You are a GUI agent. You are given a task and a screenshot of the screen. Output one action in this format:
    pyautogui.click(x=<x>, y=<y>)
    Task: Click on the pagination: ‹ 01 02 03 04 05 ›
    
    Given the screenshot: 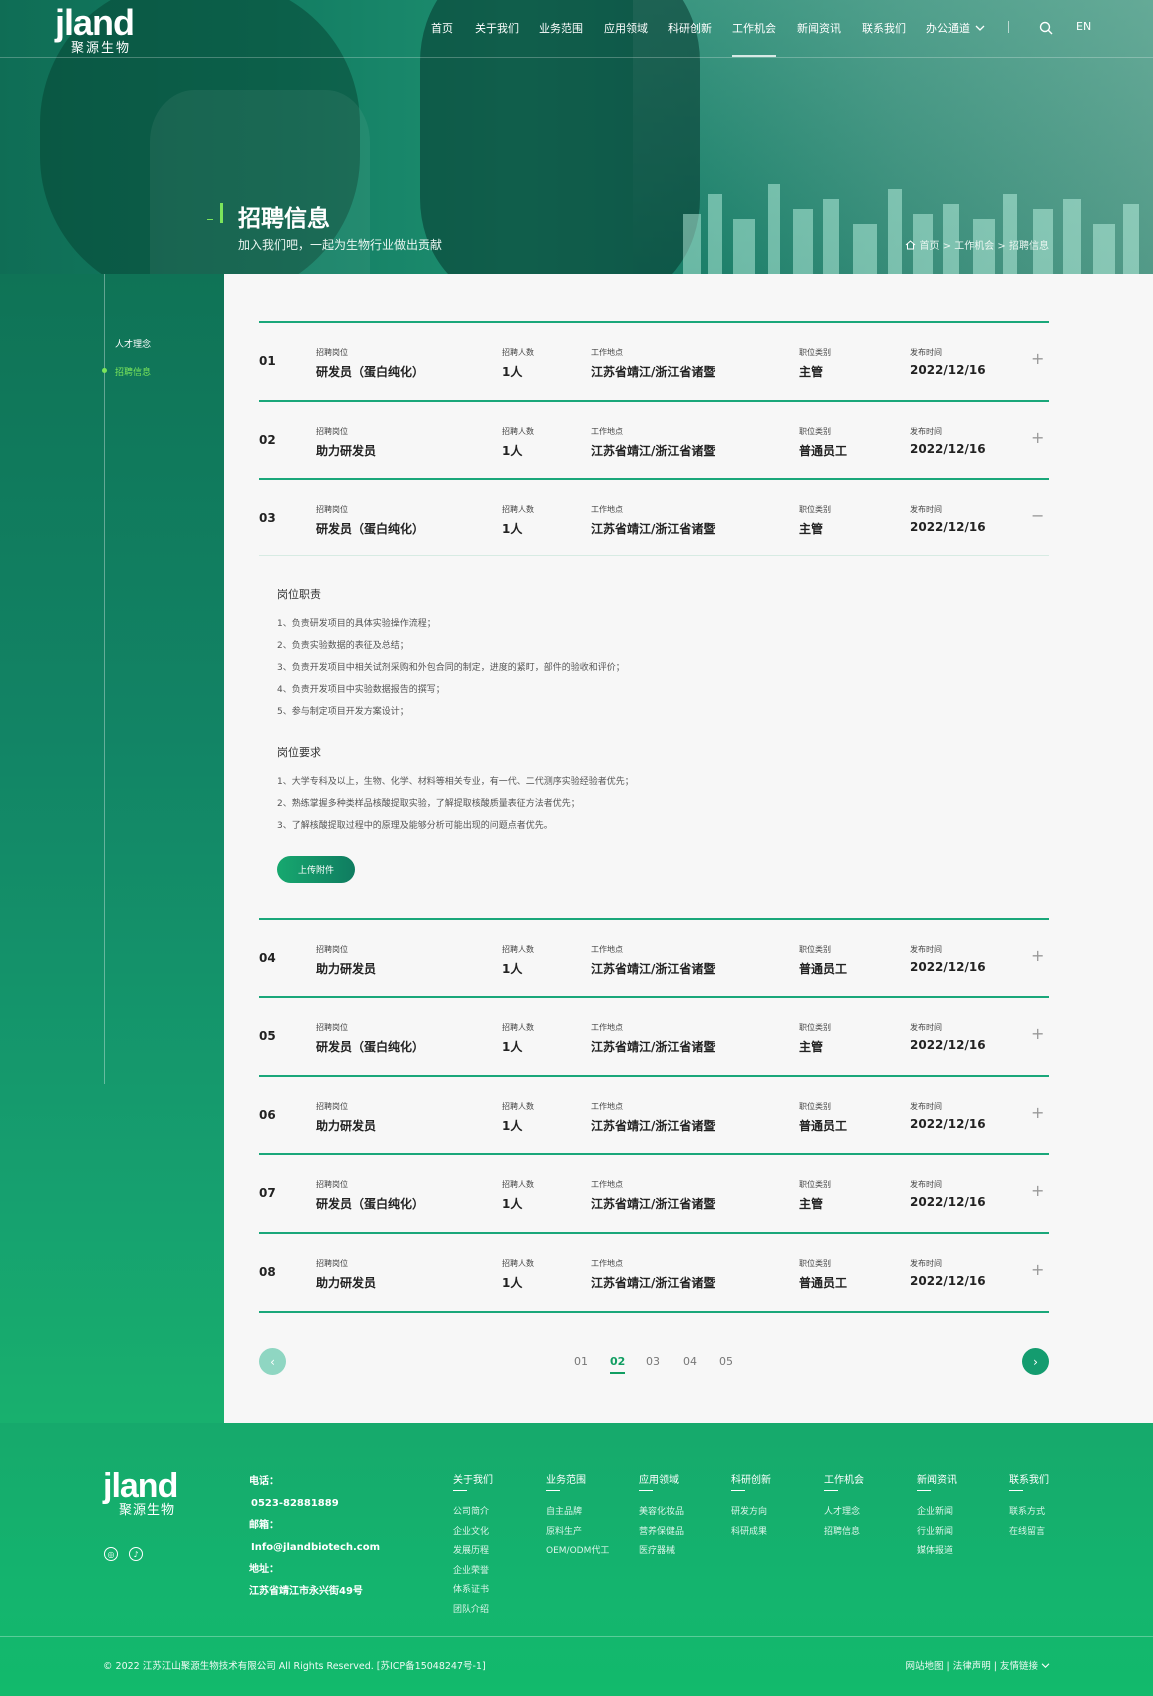 What is the action you would take?
    pyautogui.click(x=654, y=1362)
    